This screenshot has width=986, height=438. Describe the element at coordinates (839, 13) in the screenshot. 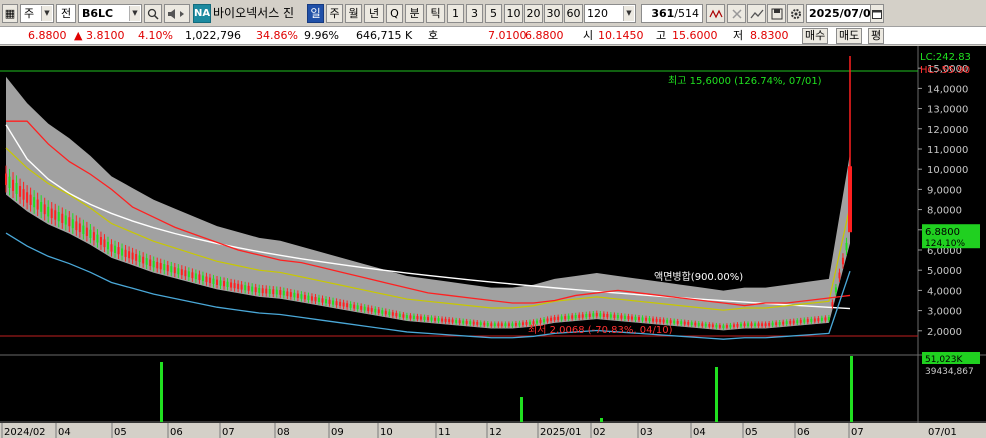

I see `date-input: 2025/07/0` at that location.